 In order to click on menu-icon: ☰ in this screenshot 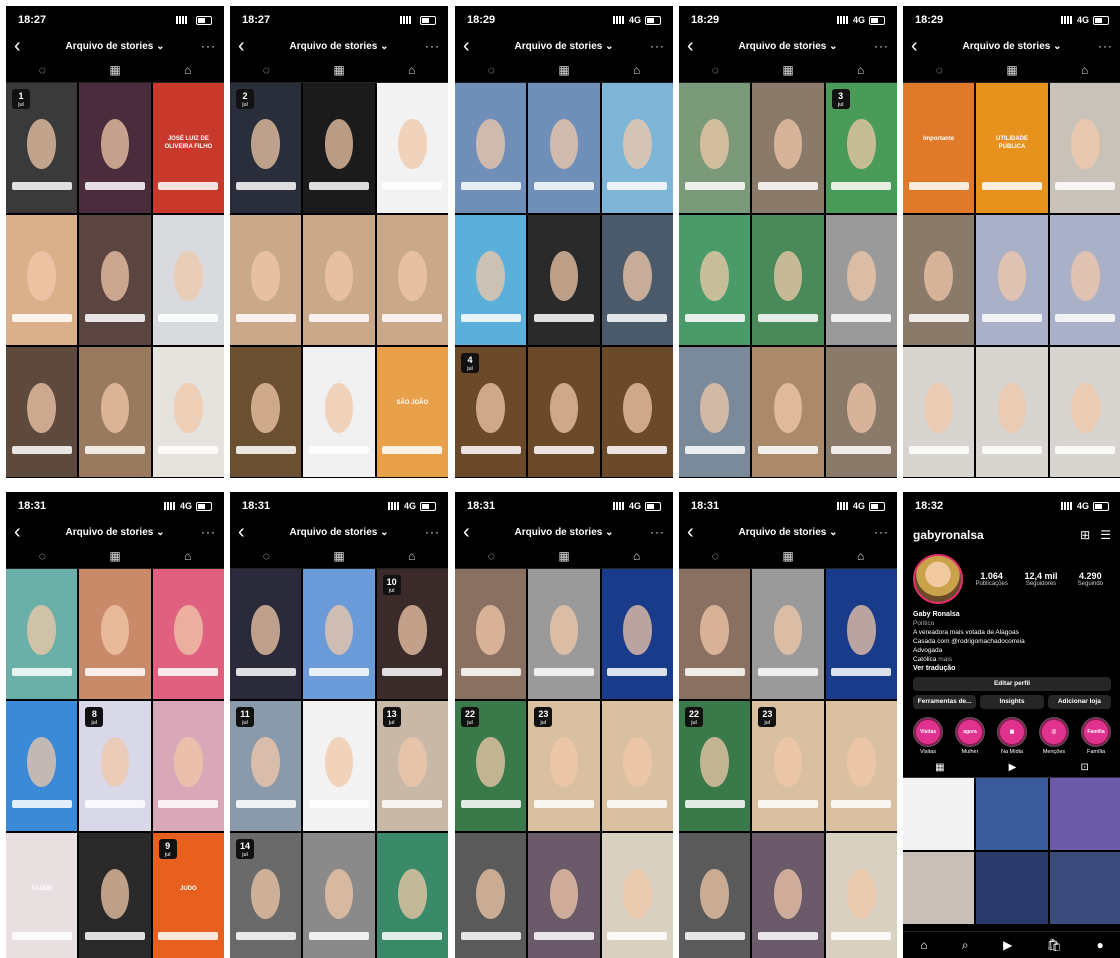, I will do `click(1105, 535)`.